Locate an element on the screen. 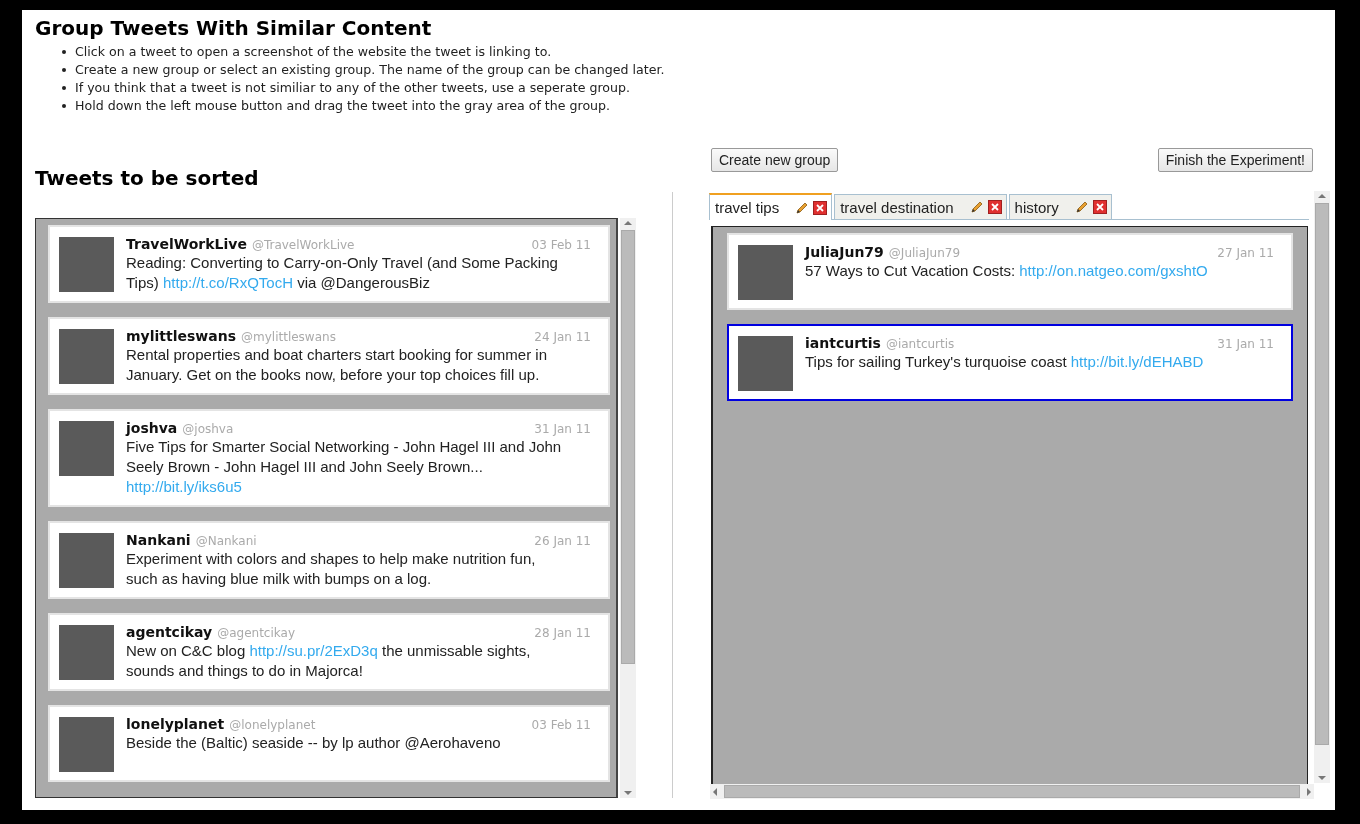 This screenshot has height=824, width=1360. tweet-text: New on C&C blog http://su.pr/2ExD3q the unmissable sights, sounds and things to do in Majorca! is located at coordinates (329, 661).